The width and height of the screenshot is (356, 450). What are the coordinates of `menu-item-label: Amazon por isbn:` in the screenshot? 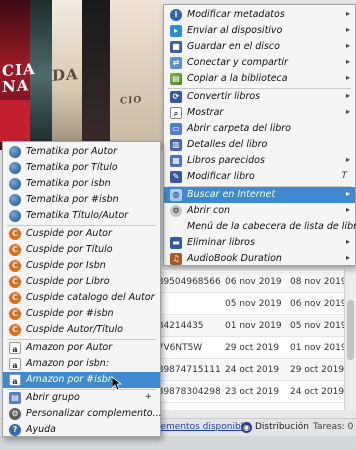 It's located at (68, 363).